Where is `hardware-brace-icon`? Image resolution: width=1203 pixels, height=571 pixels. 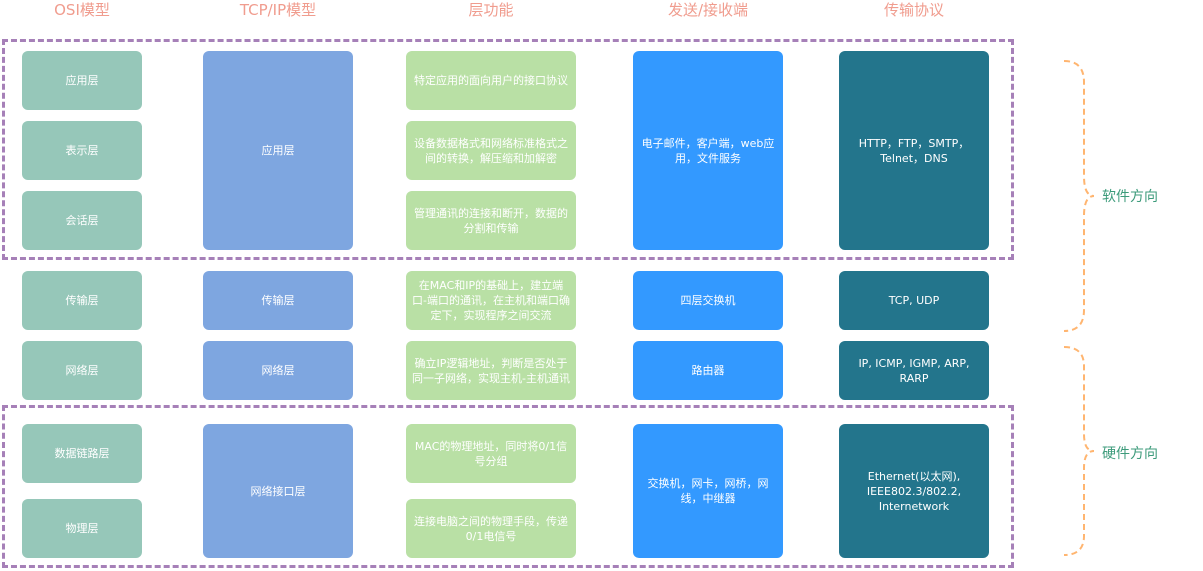 hardware-brace-icon is located at coordinates (1079, 451).